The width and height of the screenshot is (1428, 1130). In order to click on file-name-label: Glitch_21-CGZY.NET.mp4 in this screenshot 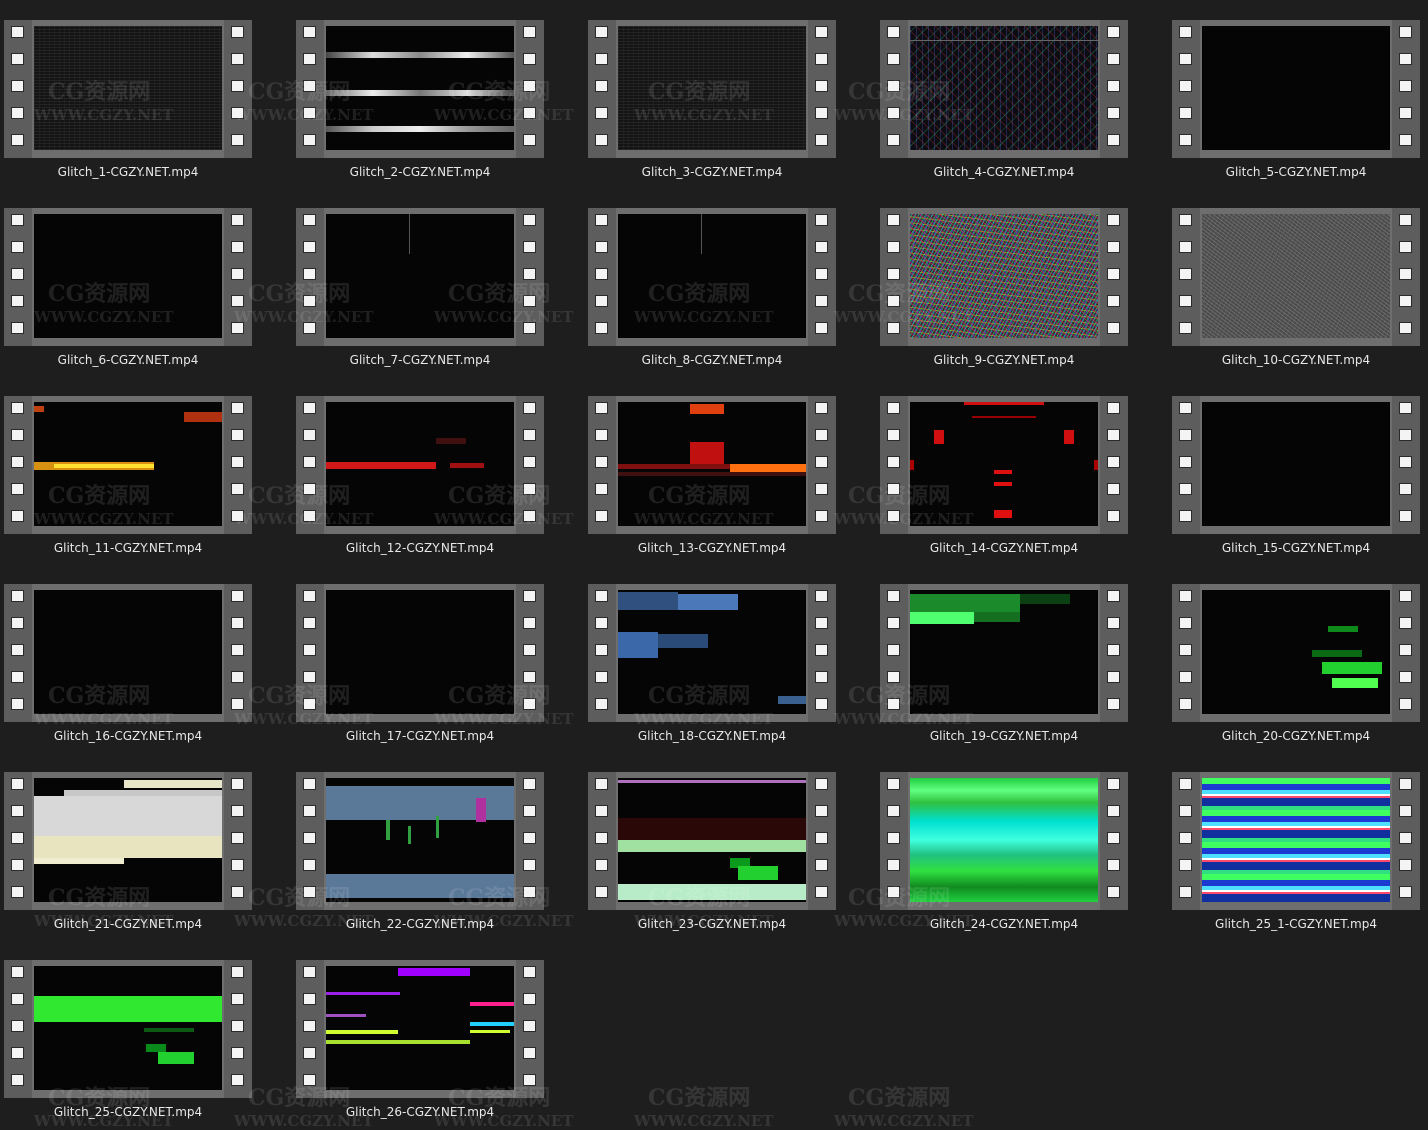, I will do `click(128, 924)`.